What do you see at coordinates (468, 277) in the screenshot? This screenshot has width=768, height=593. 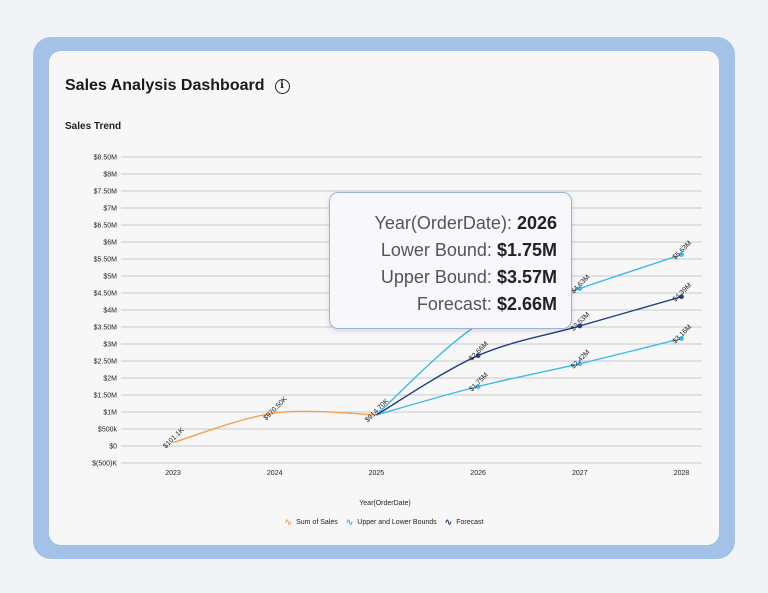 I see `tooltip-upper: Upper Bound: $3.57M` at bounding box center [468, 277].